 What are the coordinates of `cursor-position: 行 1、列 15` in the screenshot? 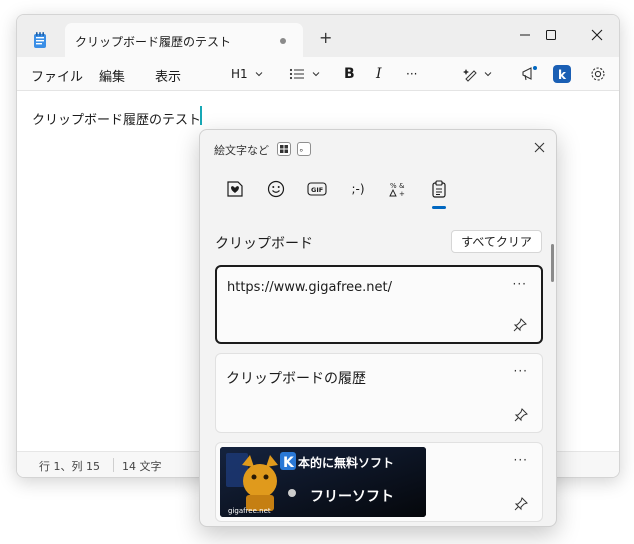 It's located at (69, 466).